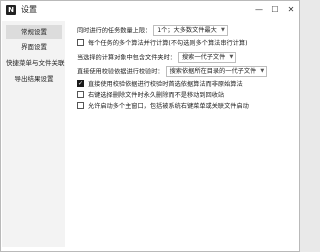 This screenshot has width=320, height=252. Describe the element at coordinates (187, 30) in the screenshot. I see `concurrency-select-value: 1个；大多数文件最大` at that location.